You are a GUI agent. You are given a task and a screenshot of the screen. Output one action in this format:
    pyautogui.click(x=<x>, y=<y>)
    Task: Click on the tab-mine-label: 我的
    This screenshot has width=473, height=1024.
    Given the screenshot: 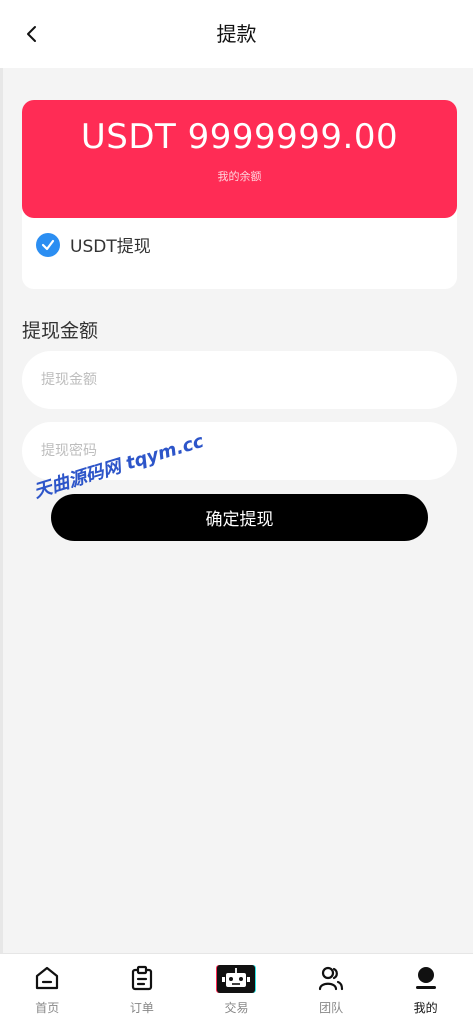 What is the action you would take?
    pyautogui.click(x=425, y=1008)
    